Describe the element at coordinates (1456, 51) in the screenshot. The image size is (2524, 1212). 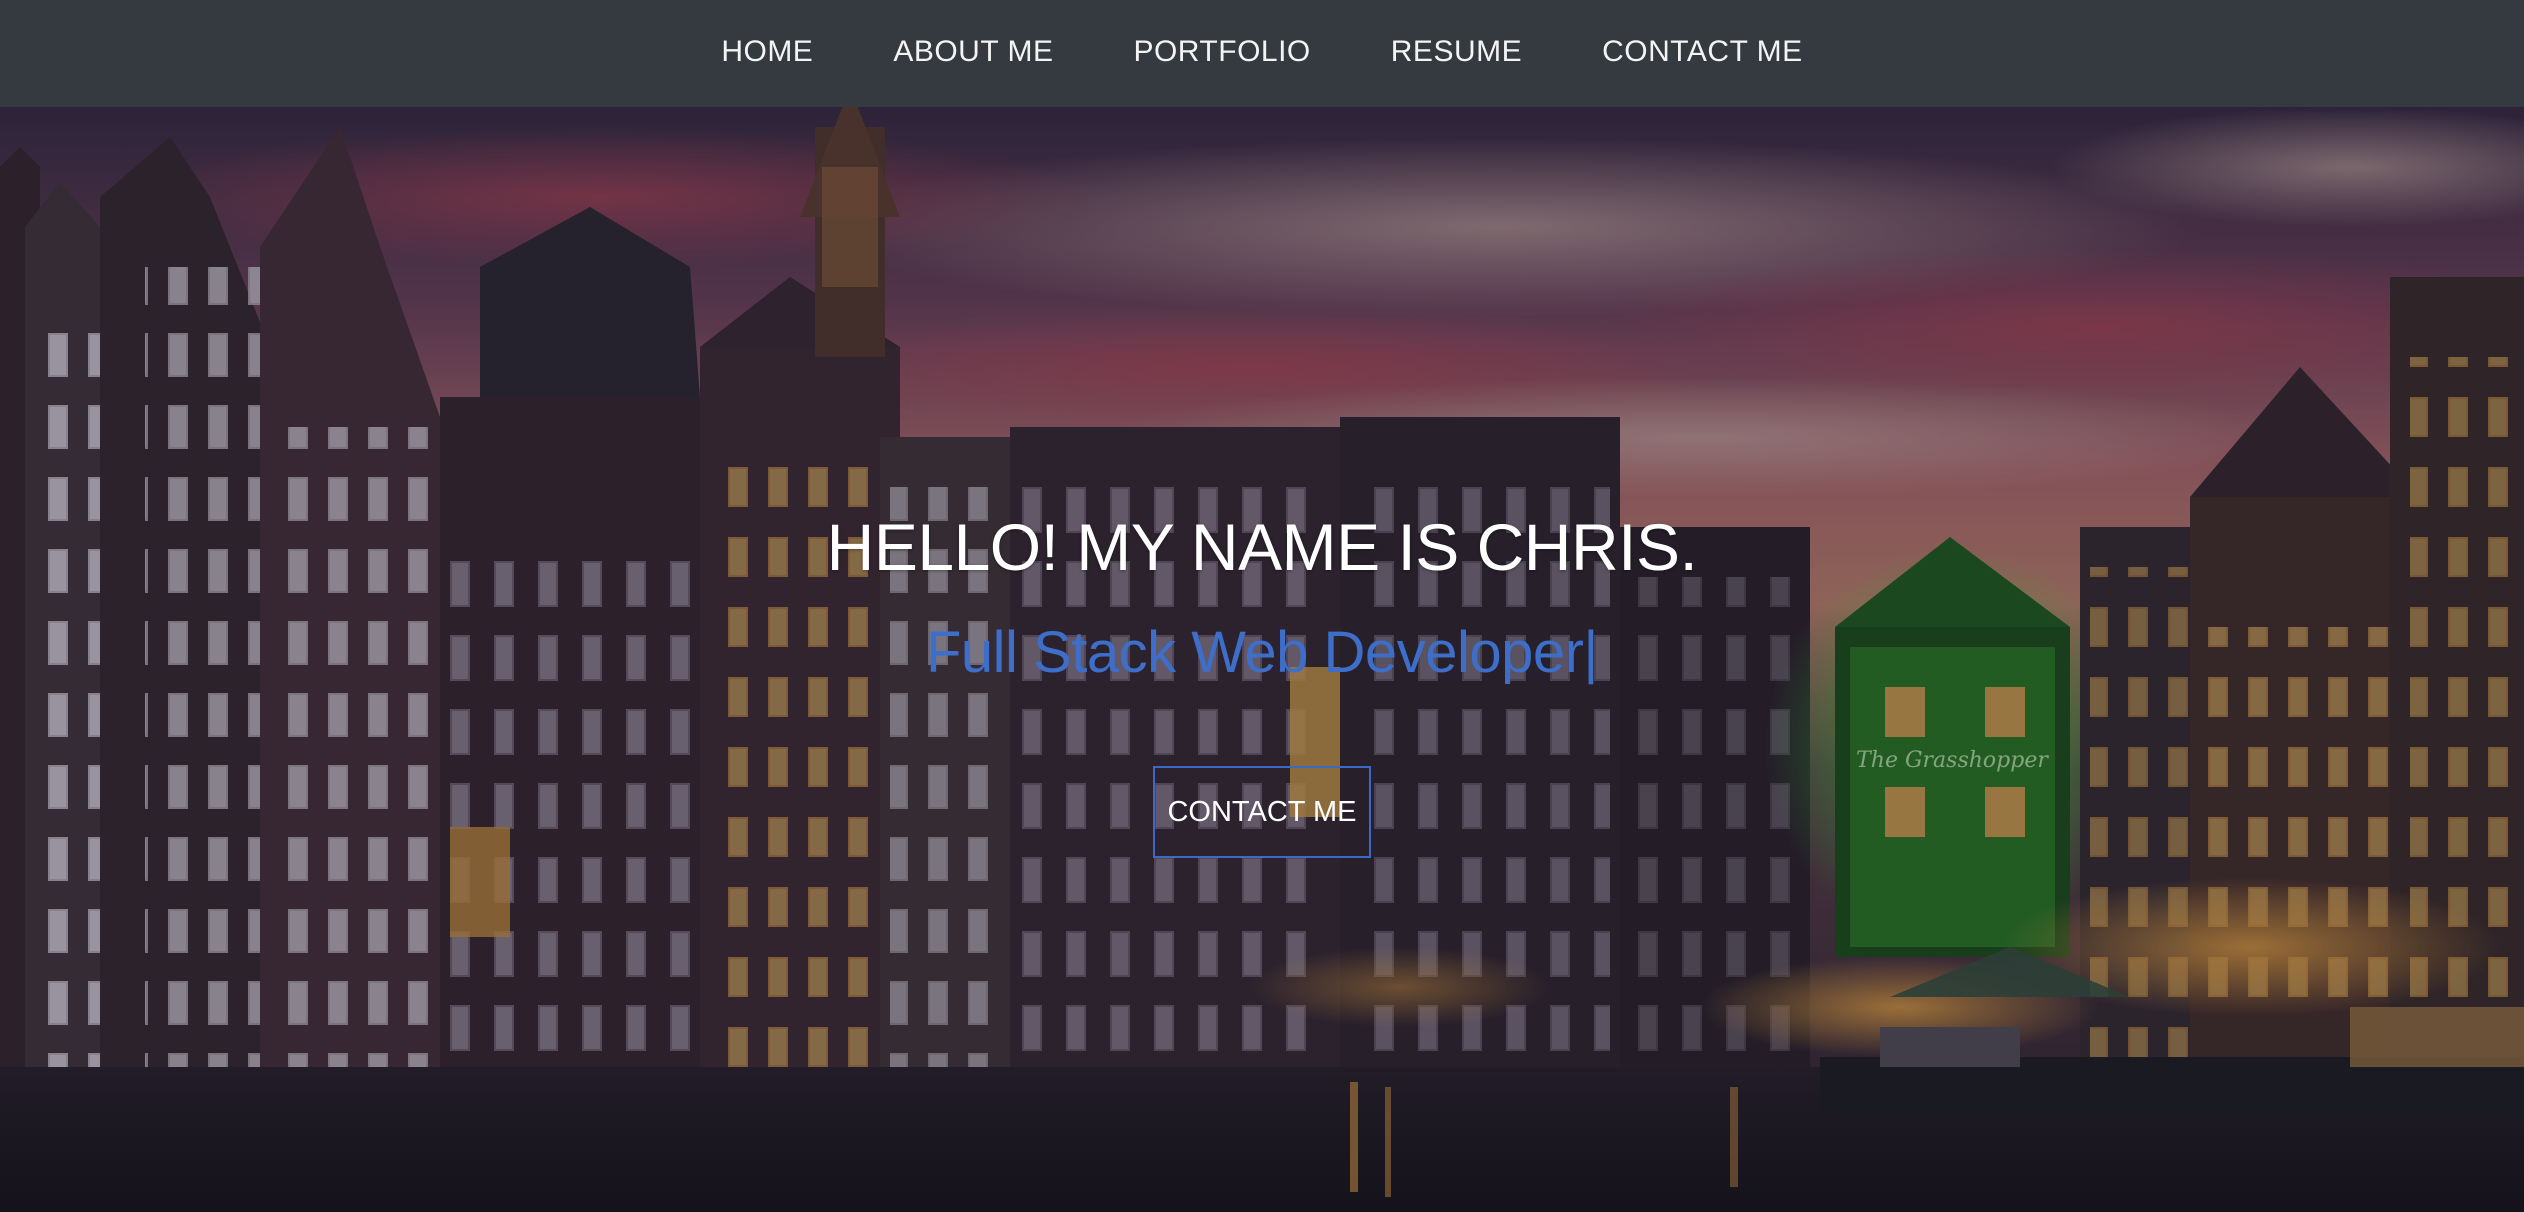
I see `nav-link-resume: RESUME` at that location.